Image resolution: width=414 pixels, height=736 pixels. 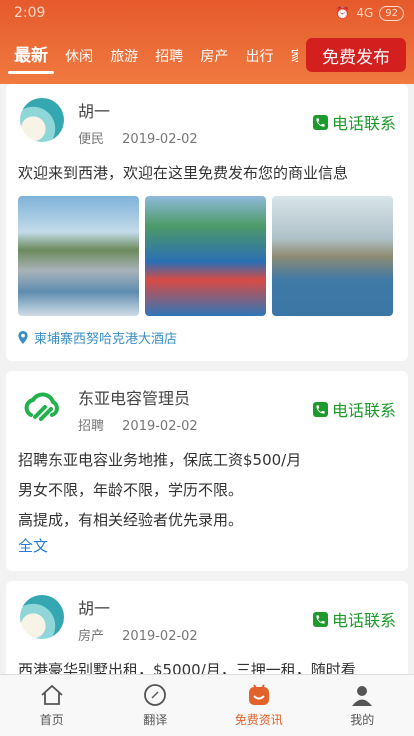 I want to click on post-images, so click(x=207, y=256).